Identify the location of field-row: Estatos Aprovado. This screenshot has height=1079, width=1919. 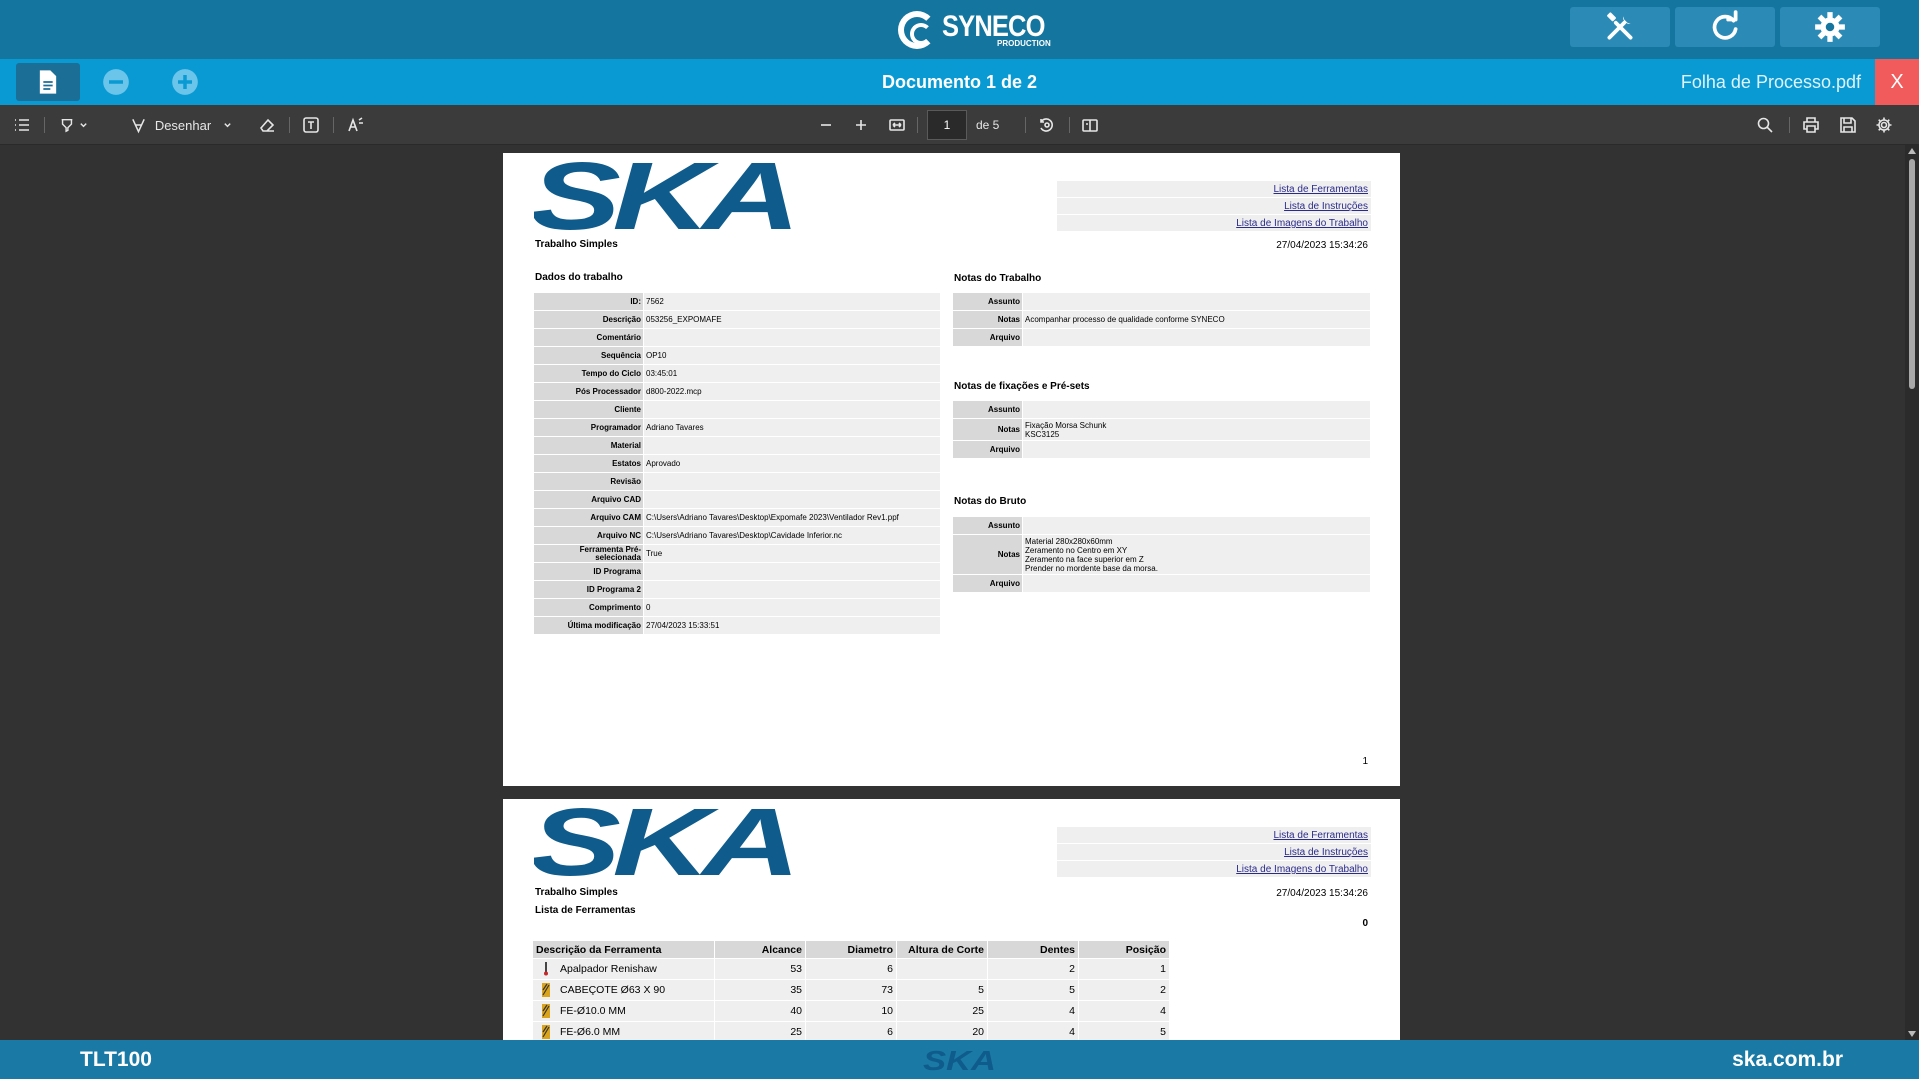
(737, 463).